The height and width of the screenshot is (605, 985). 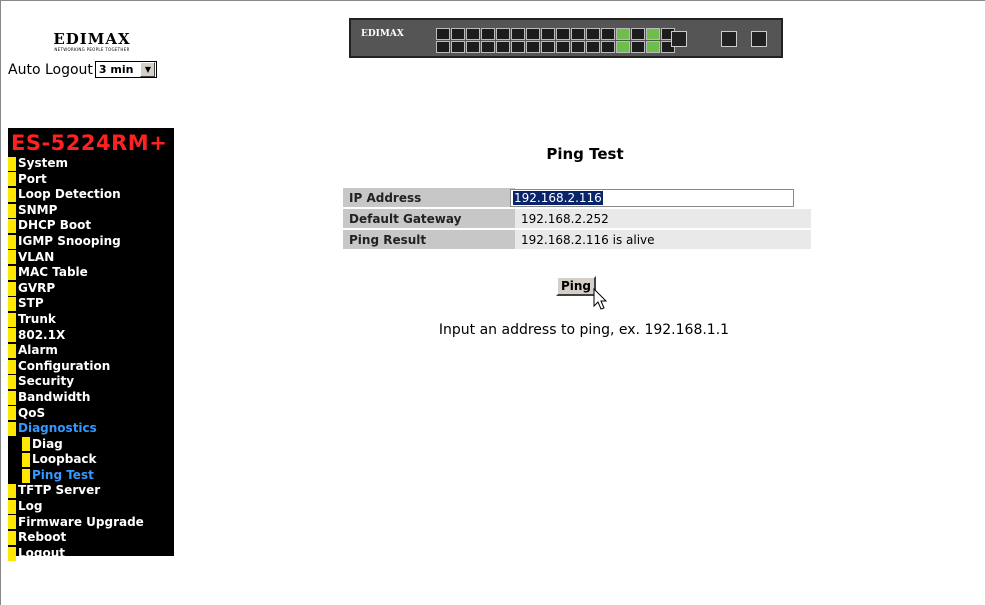 What do you see at coordinates (42, 552) in the screenshot?
I see `menu-item-label: Logout` at bounding box center [42, 552].